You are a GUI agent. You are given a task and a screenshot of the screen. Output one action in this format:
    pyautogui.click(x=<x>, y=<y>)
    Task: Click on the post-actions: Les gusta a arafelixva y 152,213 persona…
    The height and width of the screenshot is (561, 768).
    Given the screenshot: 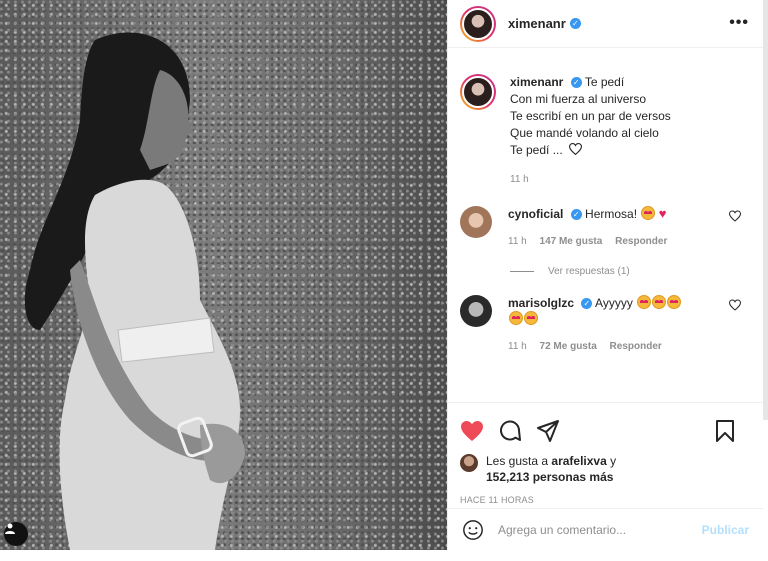 What is the action you would take?
    pyautogui.click(x=605, y=453)
    